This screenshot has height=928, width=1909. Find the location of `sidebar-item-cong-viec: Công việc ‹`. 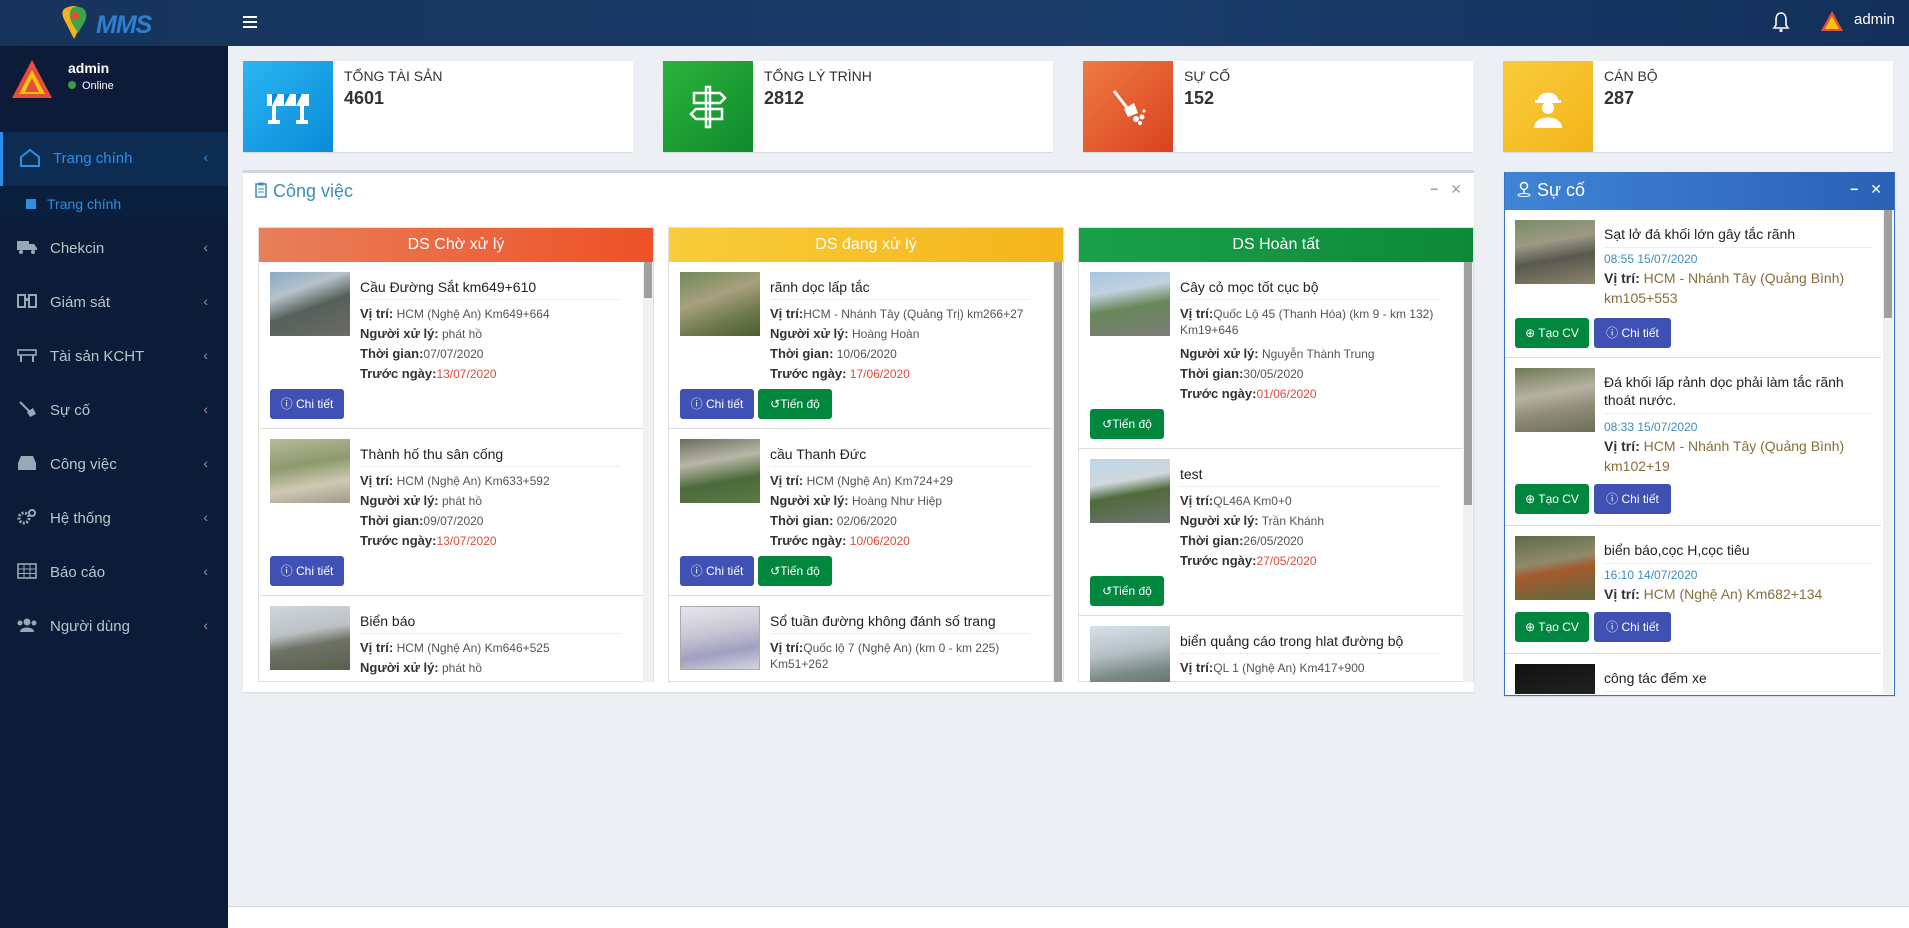

sidebar-item-cong-viec: Công việc ‹ is located at coordinates (114, 465).